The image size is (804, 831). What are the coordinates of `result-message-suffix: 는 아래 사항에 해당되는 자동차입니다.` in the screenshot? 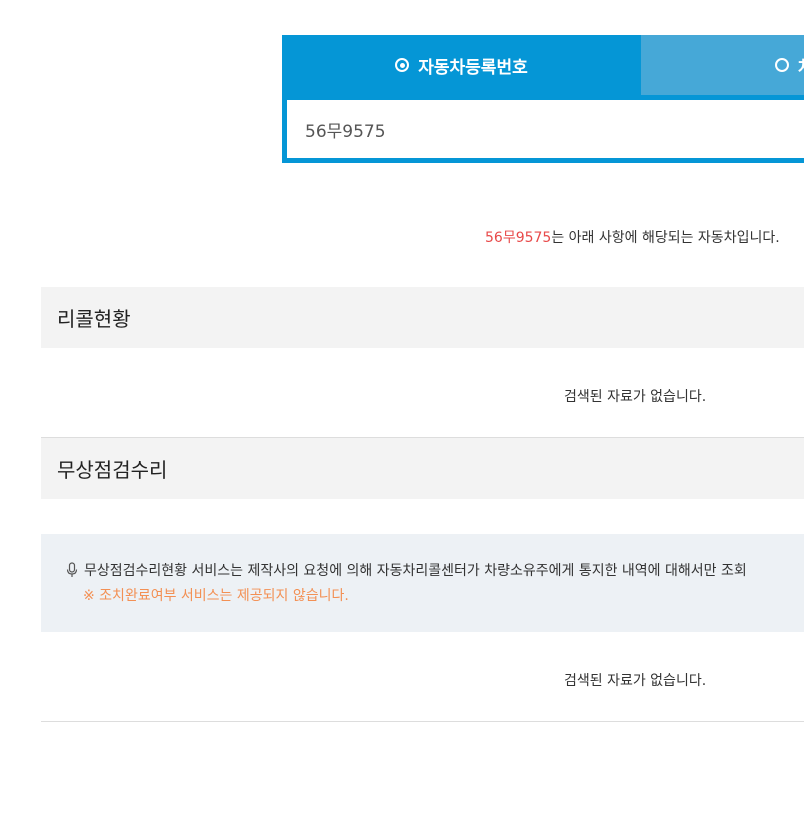 It's located at (665, 238).